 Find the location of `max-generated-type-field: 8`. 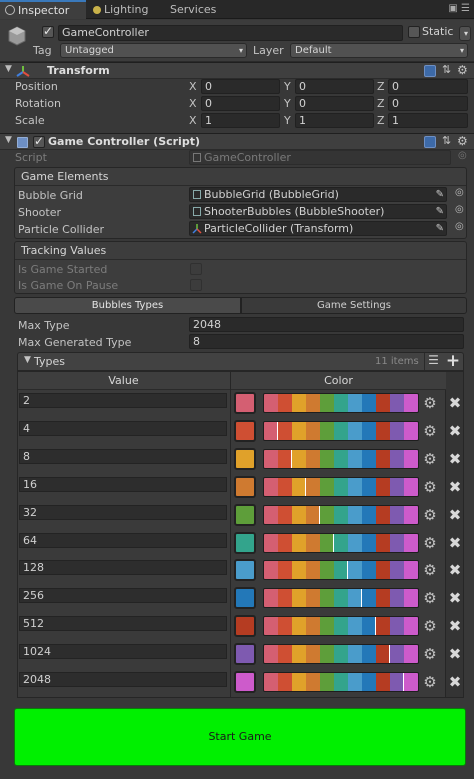

max-generated-type-field: 8 is located at coordinates (326, 341).